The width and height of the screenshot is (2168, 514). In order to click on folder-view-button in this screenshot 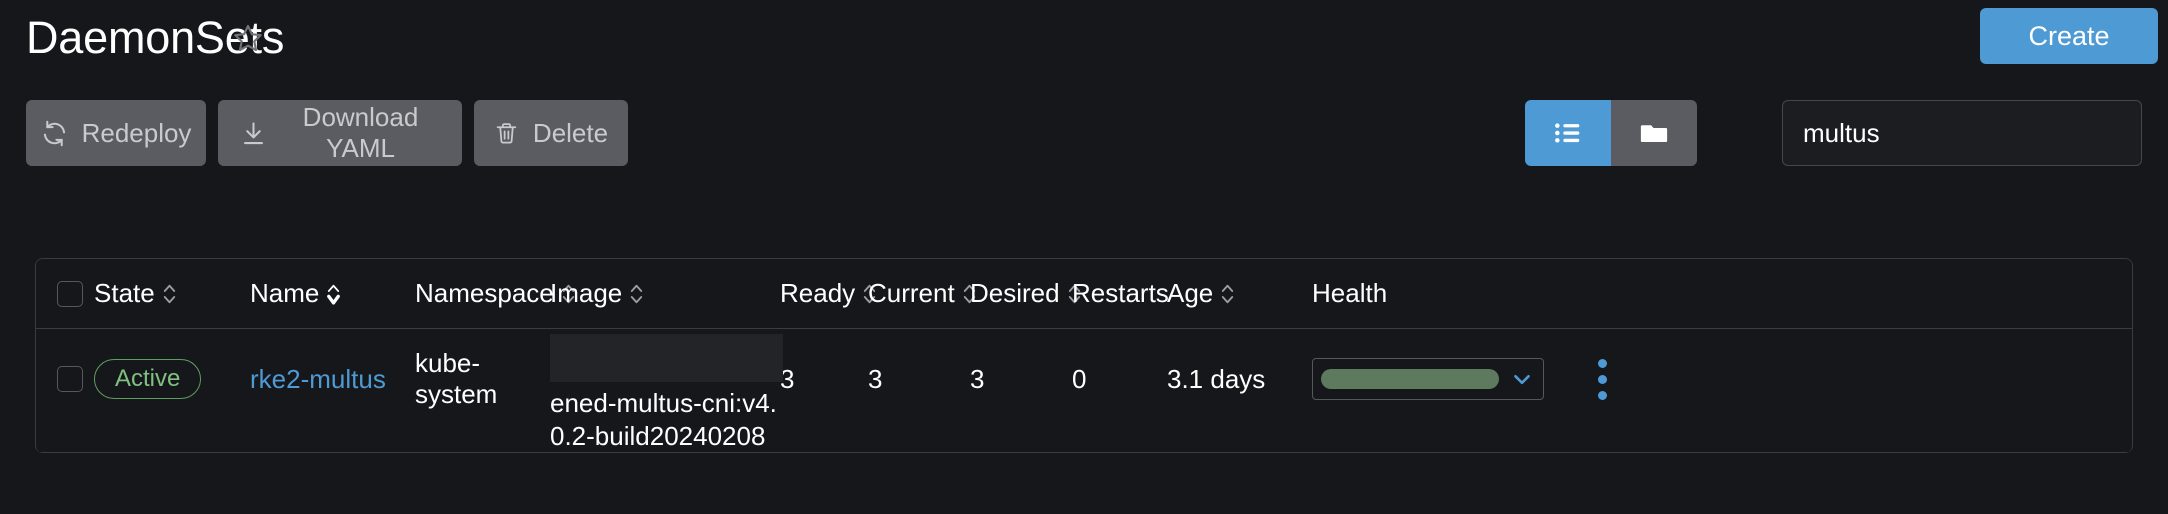, I will do `click(1654, 133)`.